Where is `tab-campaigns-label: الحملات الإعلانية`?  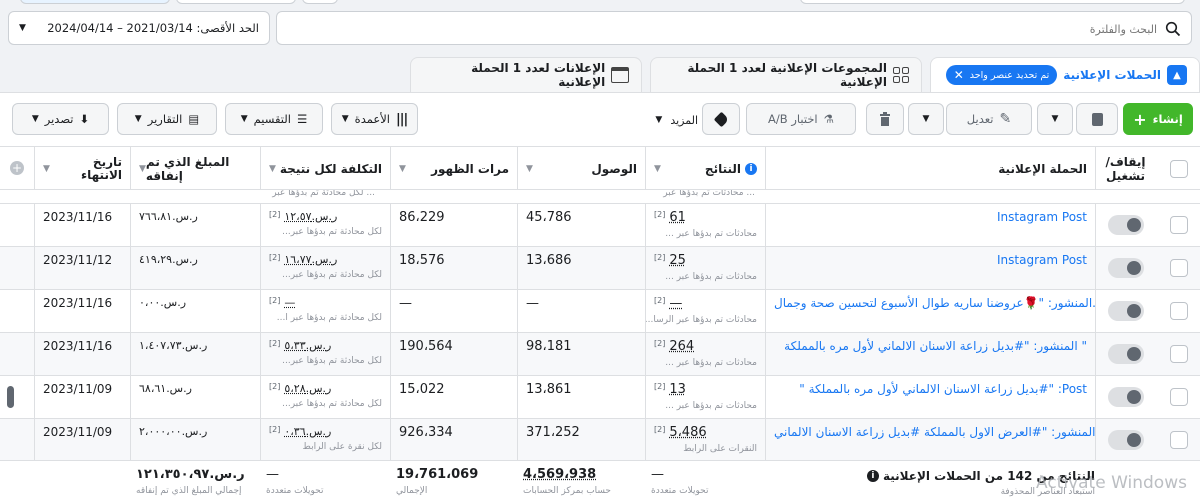 tab-campaigns-label: الحملات الإعلانية is located at coordinates (1112, 75).